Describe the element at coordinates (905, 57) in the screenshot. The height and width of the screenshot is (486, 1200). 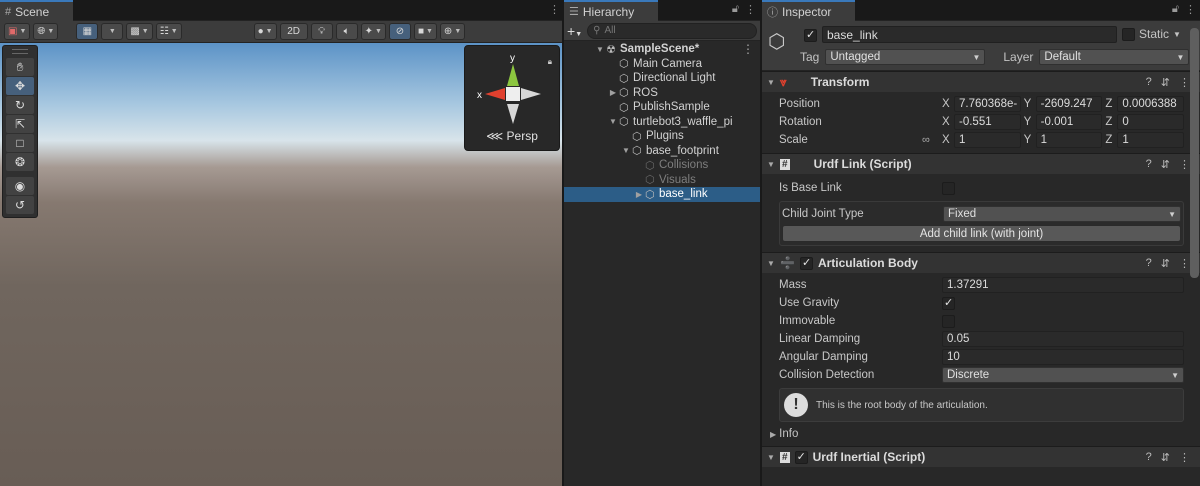
I see `tag-dropdown: Untagged ▼` at that location.